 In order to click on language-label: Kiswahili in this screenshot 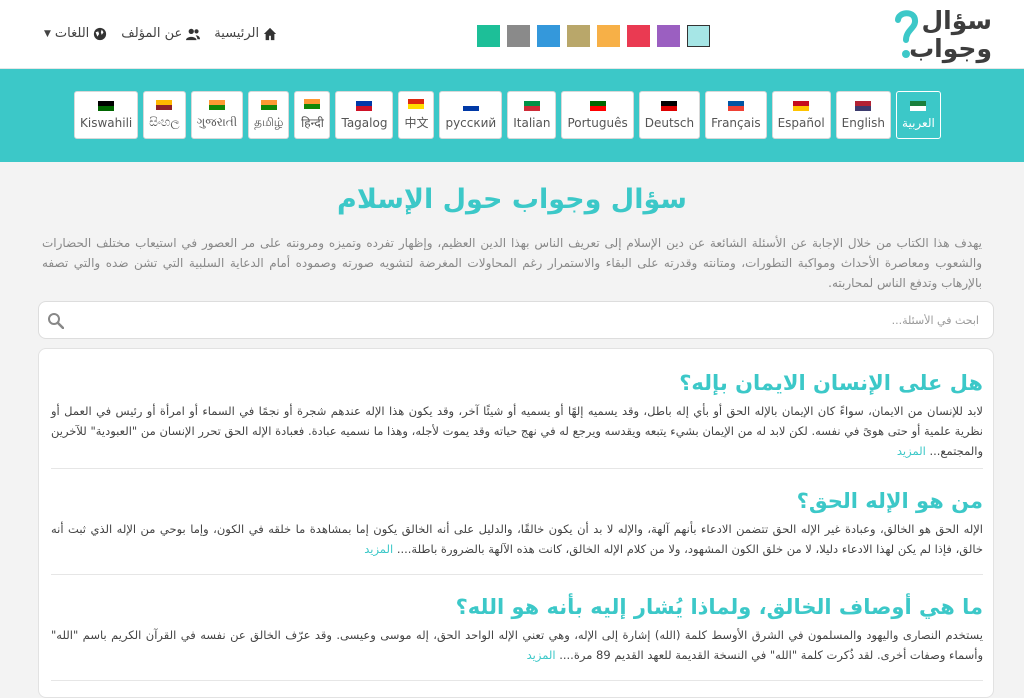, I will do `click(106, 122)`.